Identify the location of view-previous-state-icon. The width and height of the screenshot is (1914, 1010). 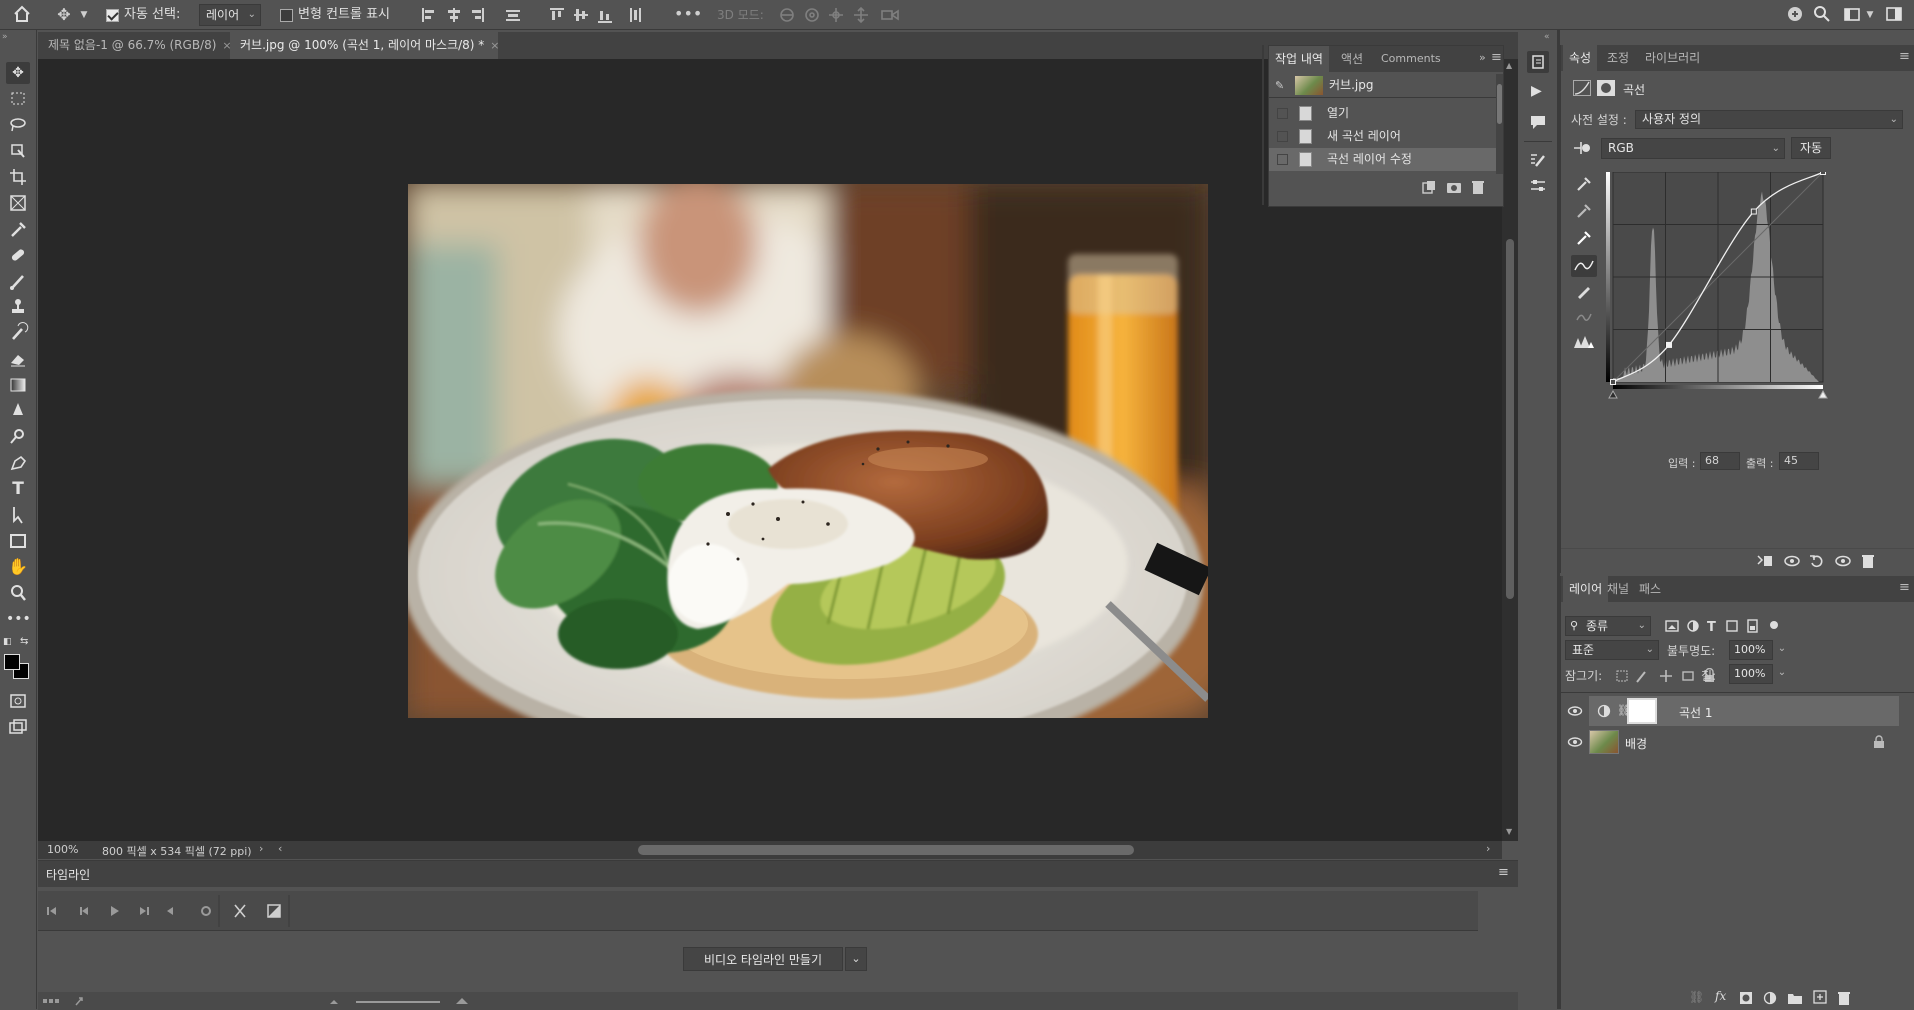
(1792, 561).